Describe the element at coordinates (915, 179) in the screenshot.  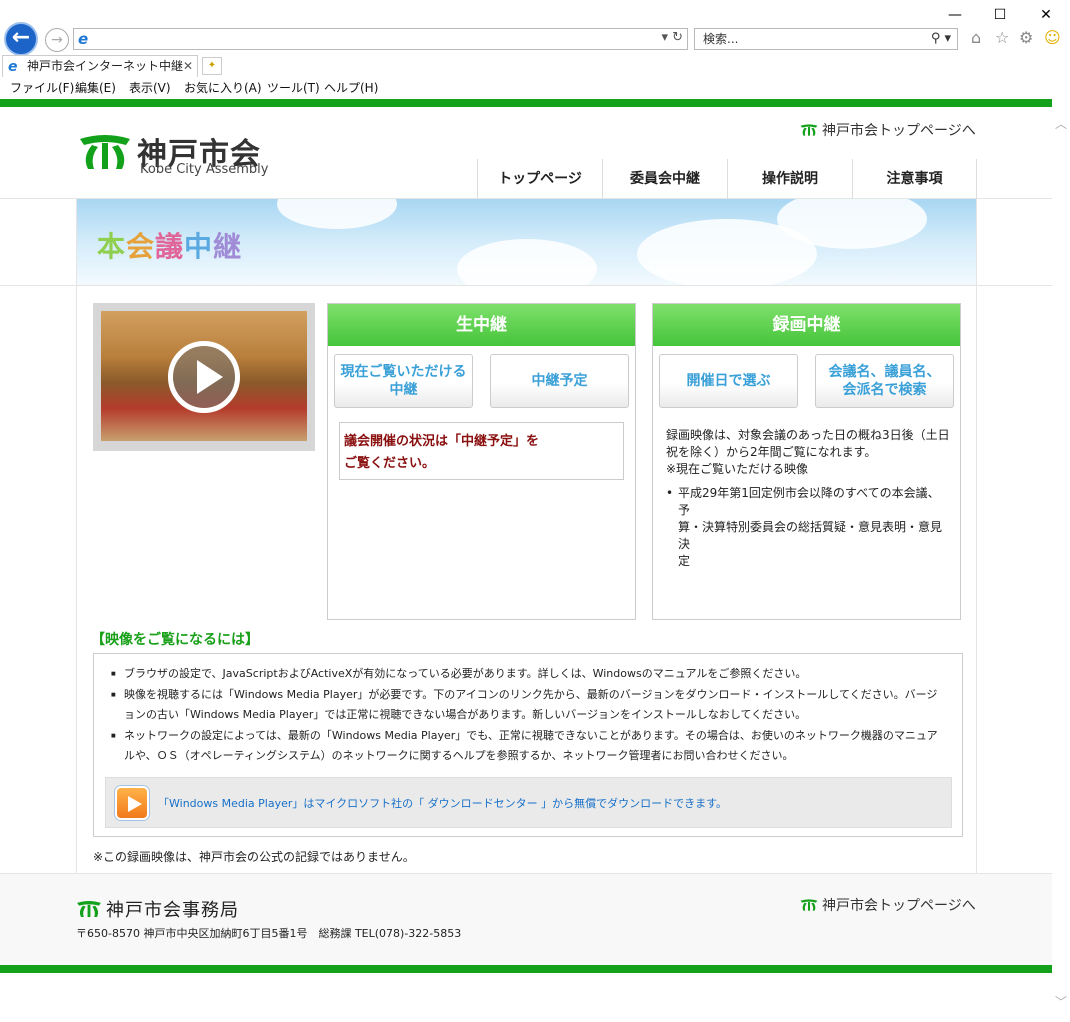
I see `nav-notes: 注意事項` at that location.